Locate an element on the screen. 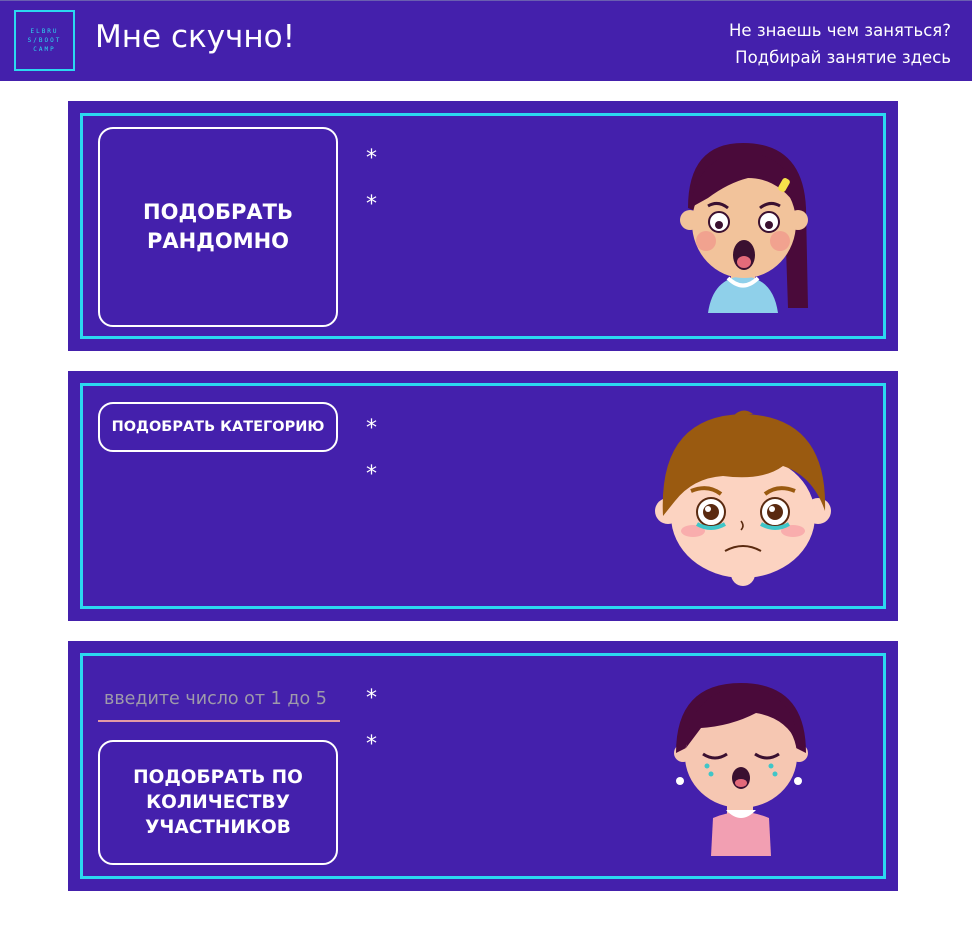 This screenshot has width=972, height=932. tagline-line-1: Не знаешь чем заняться? is located at coordinates (840, 30).